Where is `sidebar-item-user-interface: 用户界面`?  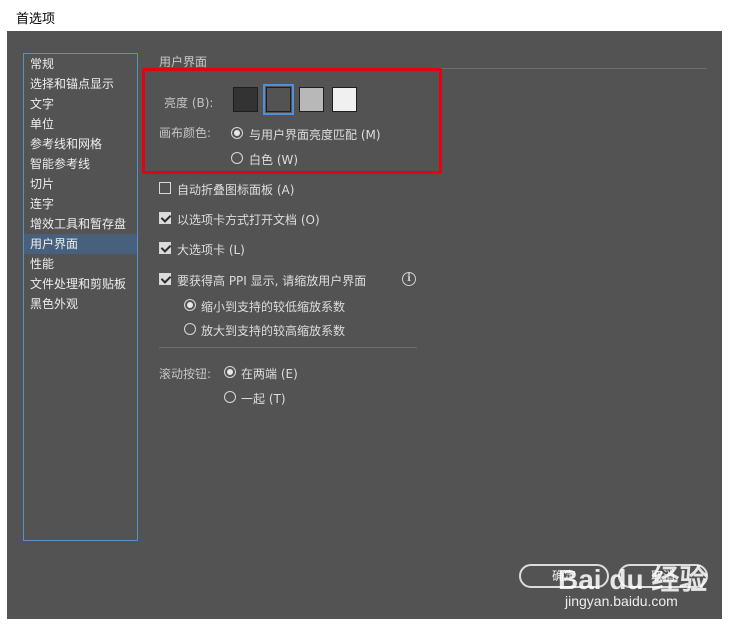 sidebar-item-user-interface: 用户界面 is located at coordinates (80, 244).